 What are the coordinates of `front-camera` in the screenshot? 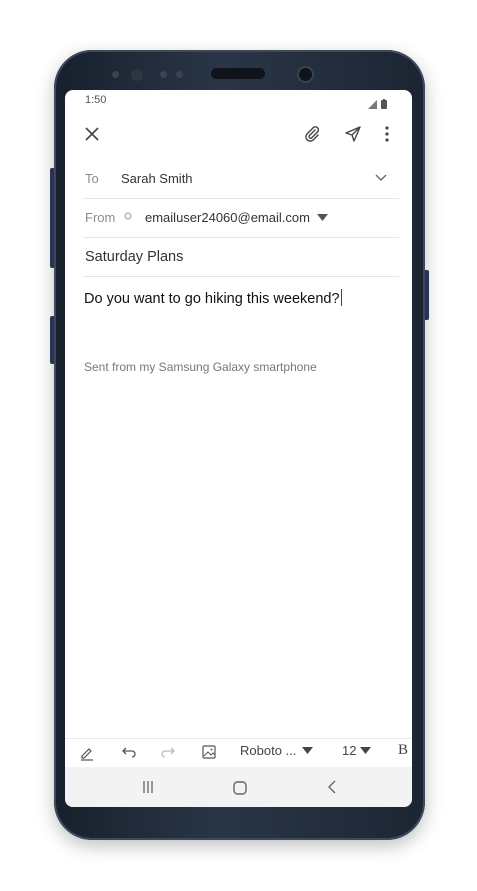 It's located at (305, 74).